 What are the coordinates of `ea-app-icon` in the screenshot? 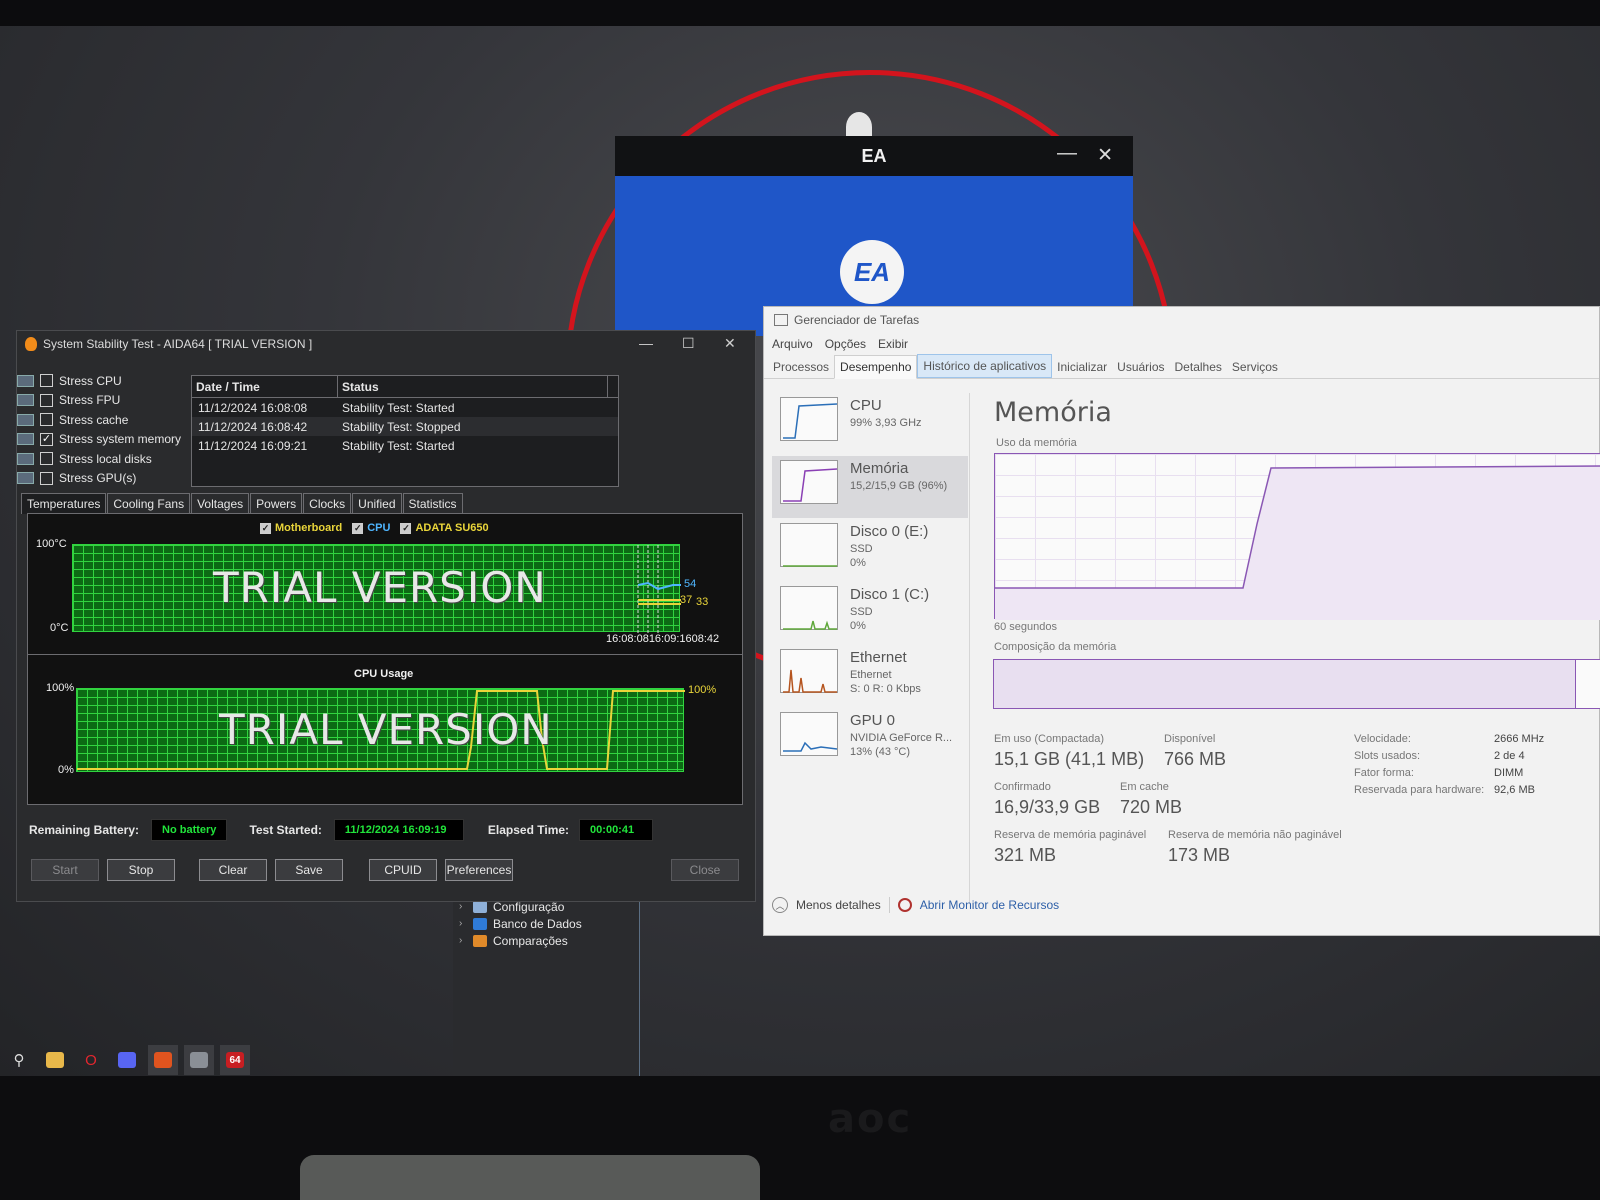 It's located at (163, 1060).